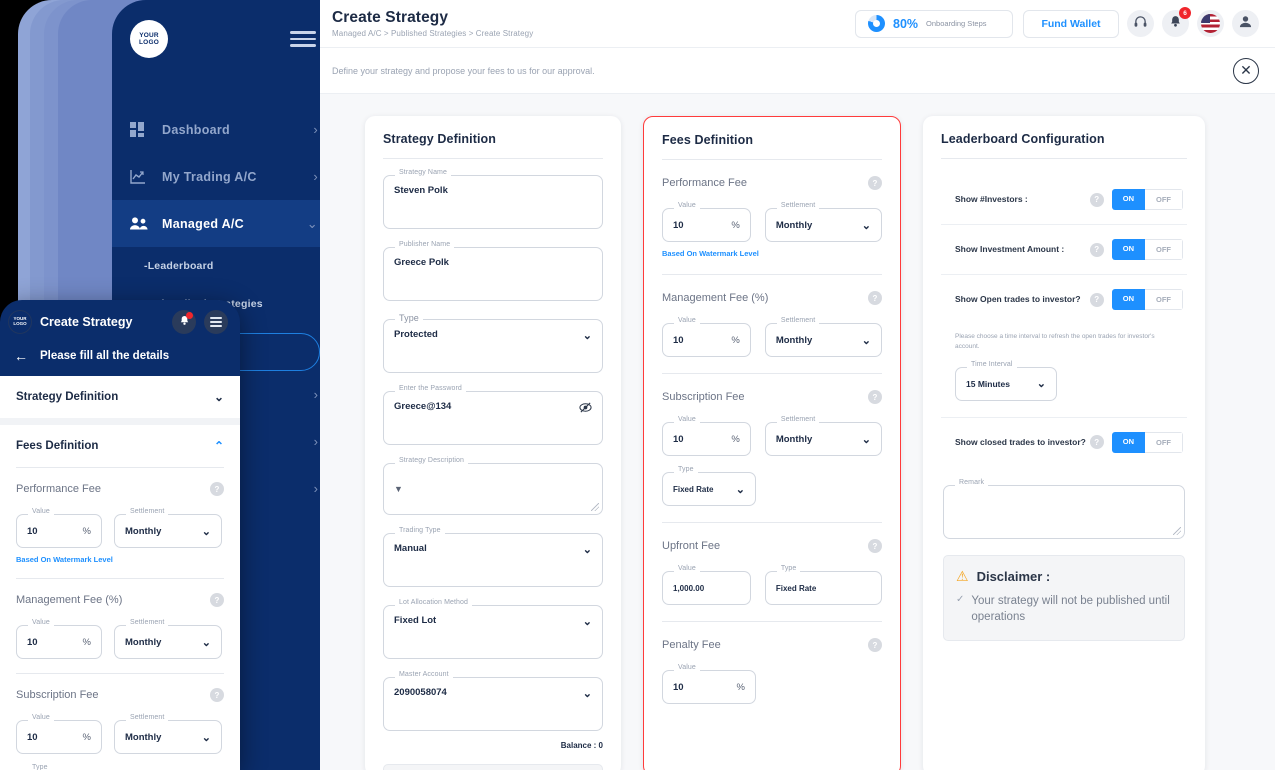  What do you see at coordinates (493, 560) in the screenshot?
I see `field-box: Manual ⌄` at bounding box center [493, 560].